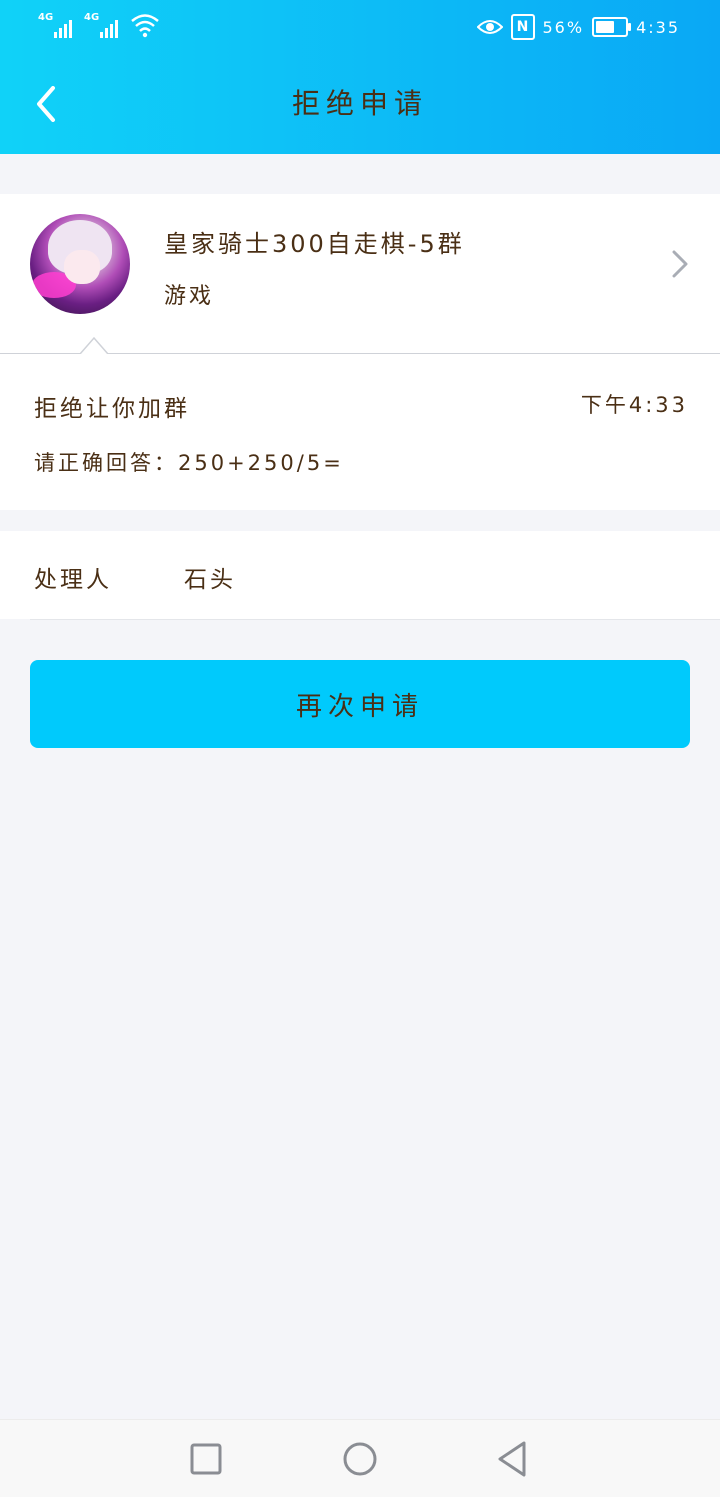  What do you see at coordinates (514, 1459) in the screenshot?
I see `back-icon` at bounding box center [514, 1459].